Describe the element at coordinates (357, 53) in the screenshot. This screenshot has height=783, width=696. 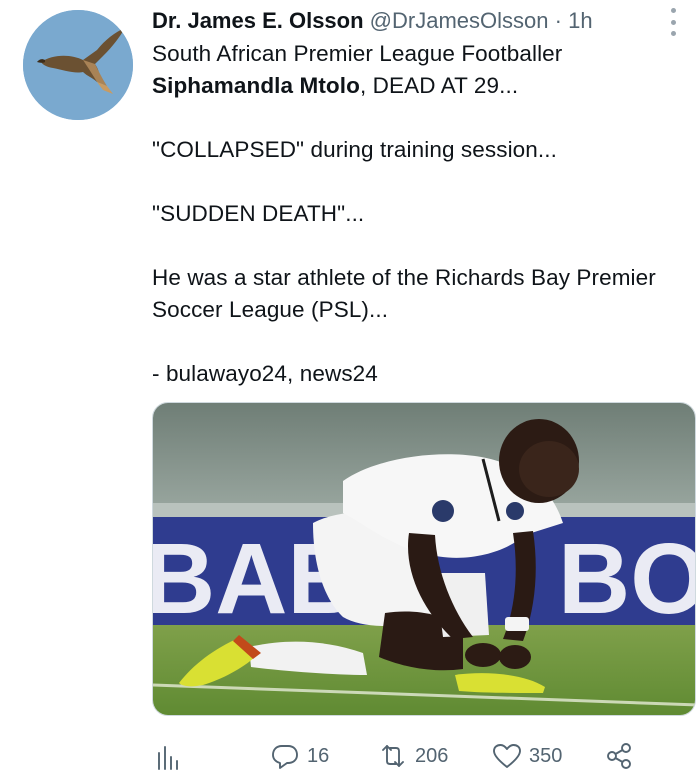
I see `tweet-line: South African Premier League Footballer` at that location.